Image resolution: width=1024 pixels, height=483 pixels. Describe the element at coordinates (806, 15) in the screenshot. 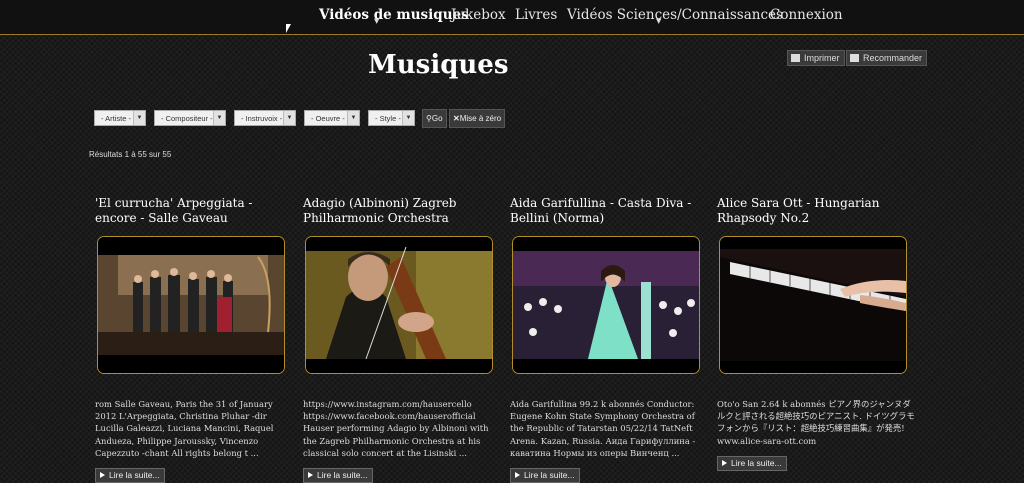

I see `nav-item-connexion: Connexion` at that location.